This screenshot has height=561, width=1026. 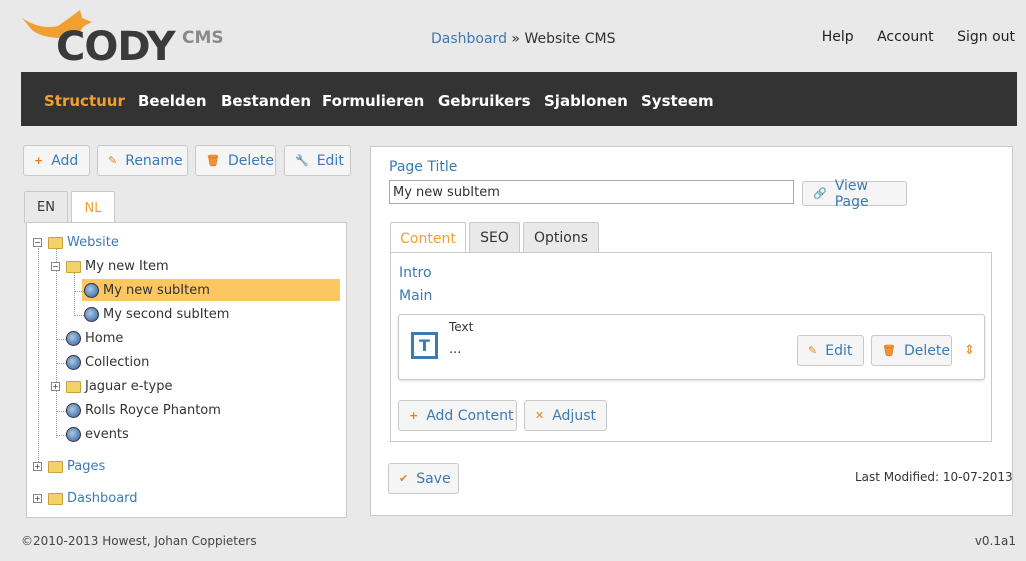 I want to click on tab-options: Options, so click(x=561, y=237).